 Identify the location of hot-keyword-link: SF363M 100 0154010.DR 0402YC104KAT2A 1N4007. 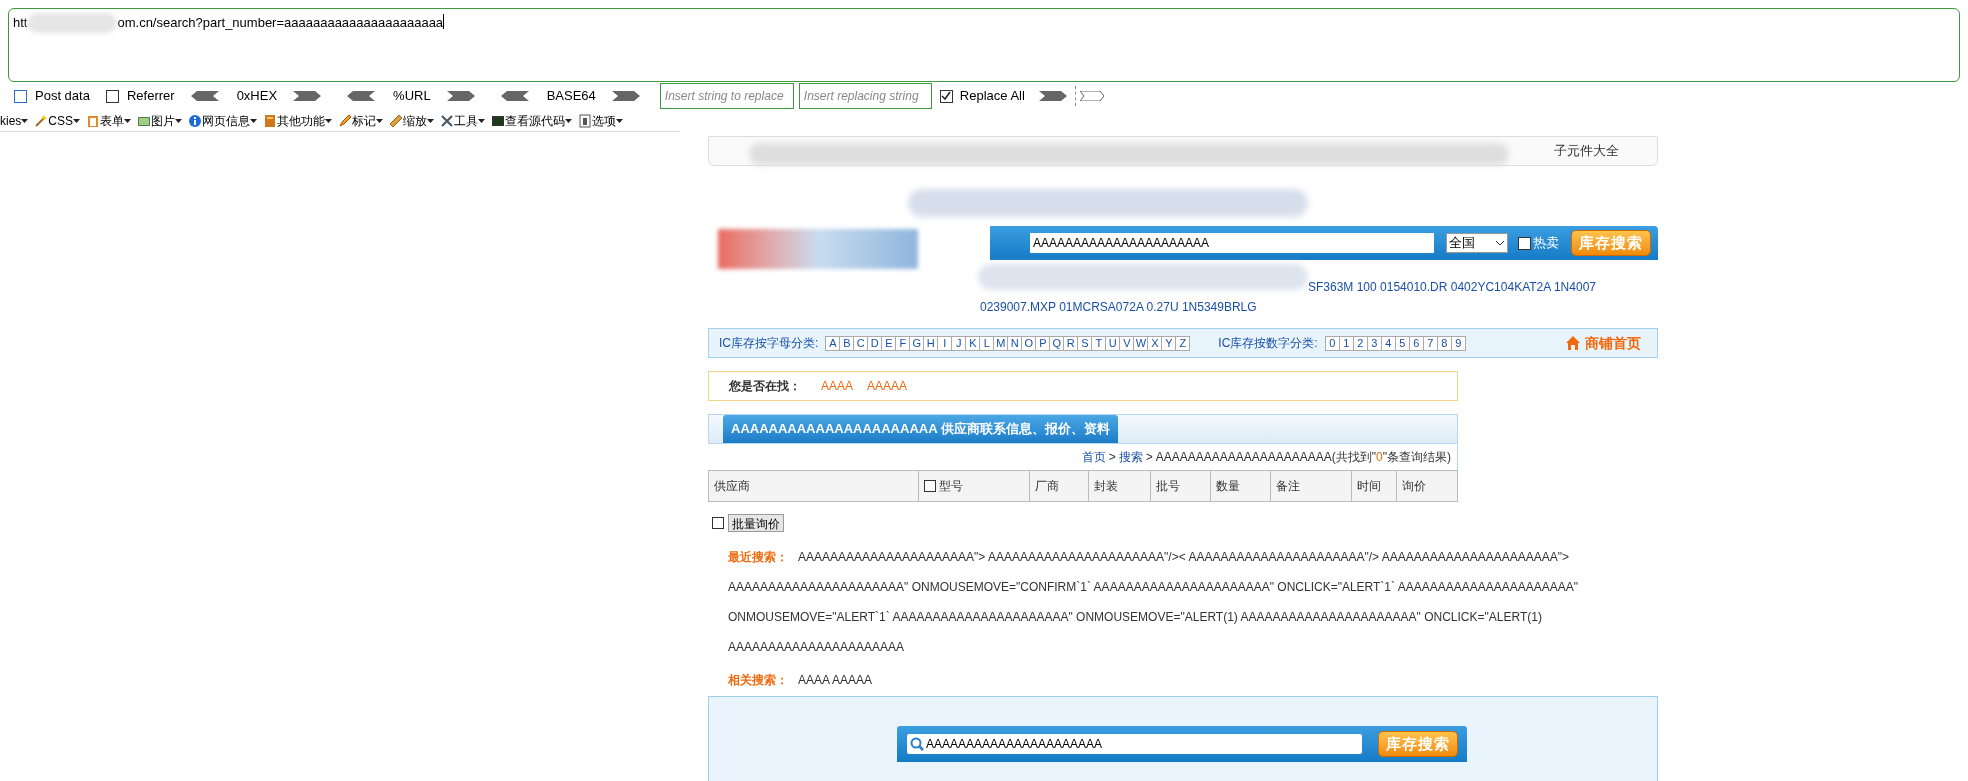
(1452, 287).